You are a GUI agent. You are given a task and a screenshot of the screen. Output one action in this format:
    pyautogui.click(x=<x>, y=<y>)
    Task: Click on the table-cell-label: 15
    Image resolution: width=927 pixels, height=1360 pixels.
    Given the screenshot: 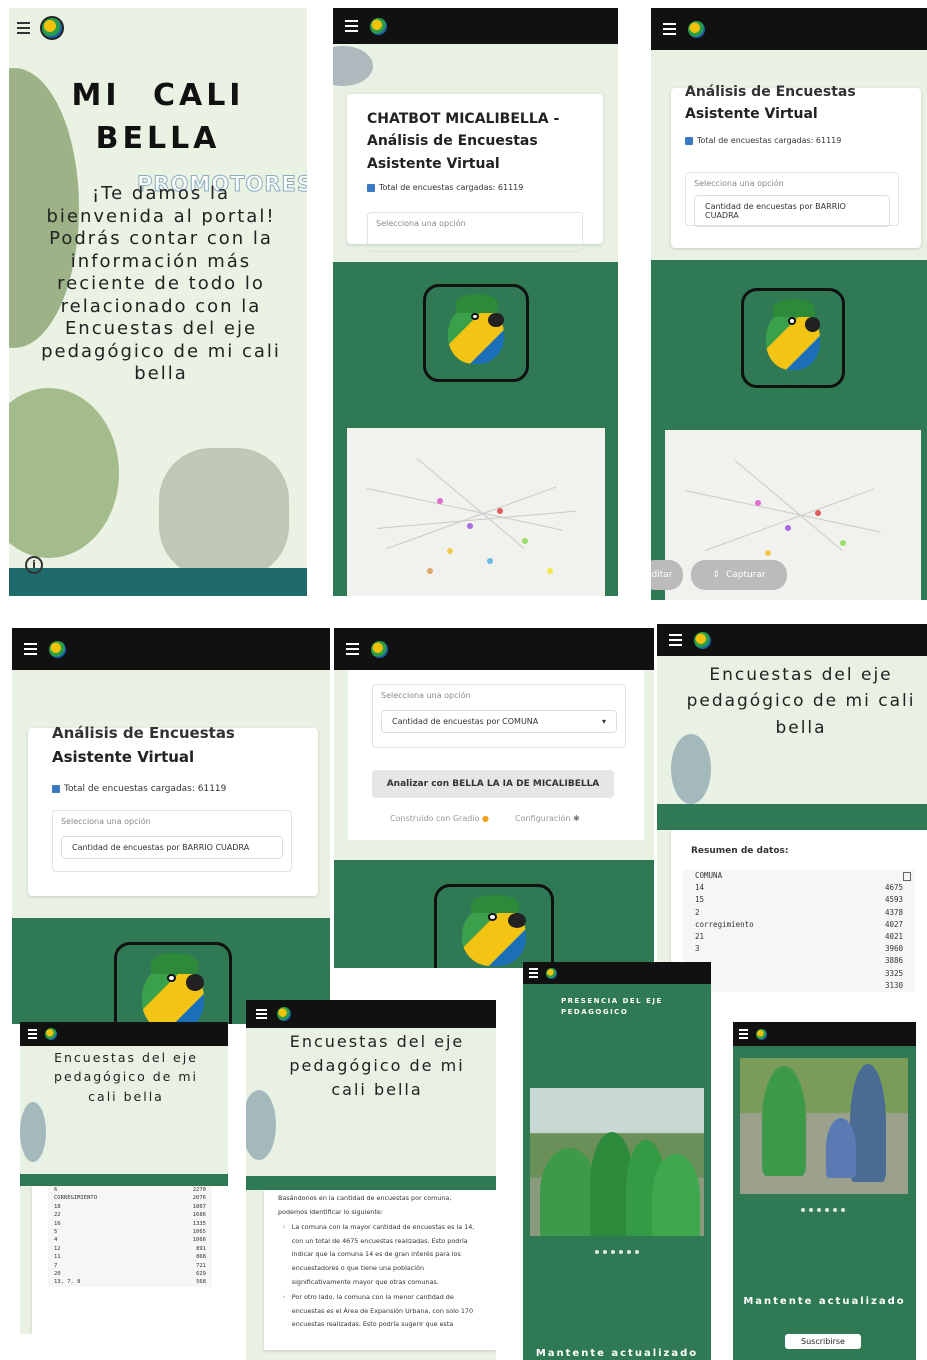 What is the action you would take?
    pyautogui.click(x=700, y=900)
    